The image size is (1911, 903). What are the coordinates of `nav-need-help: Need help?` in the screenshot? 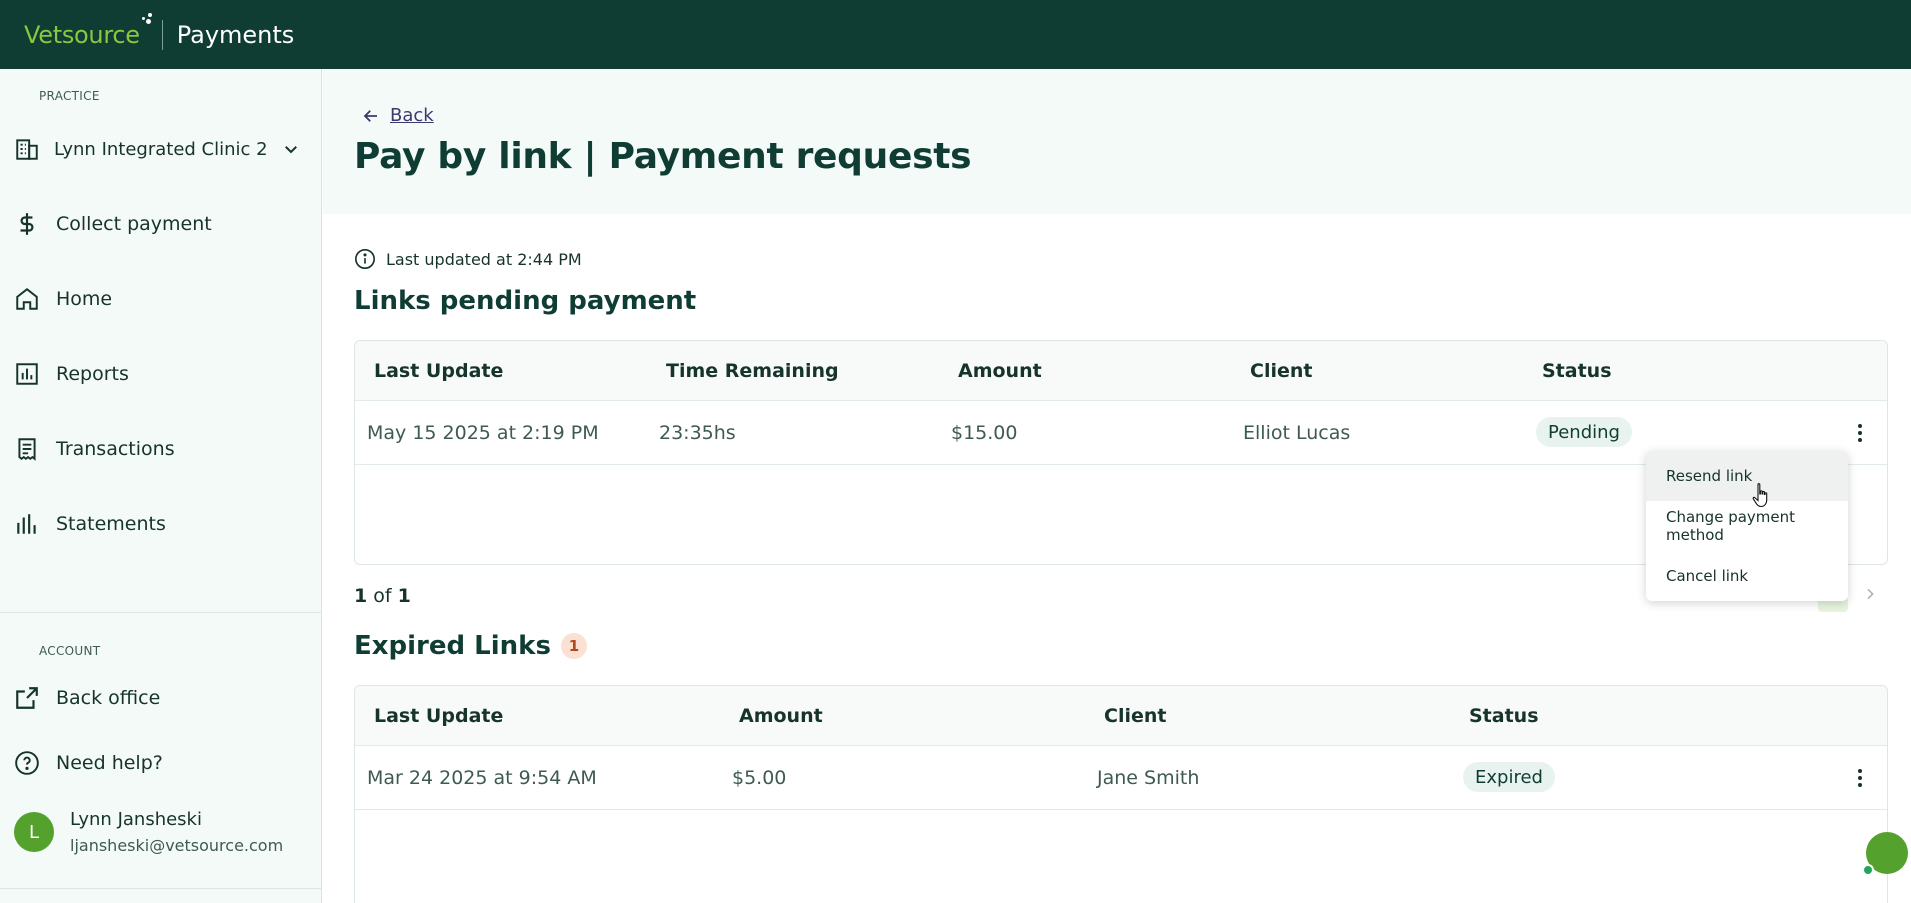 It's located at (162, 763).